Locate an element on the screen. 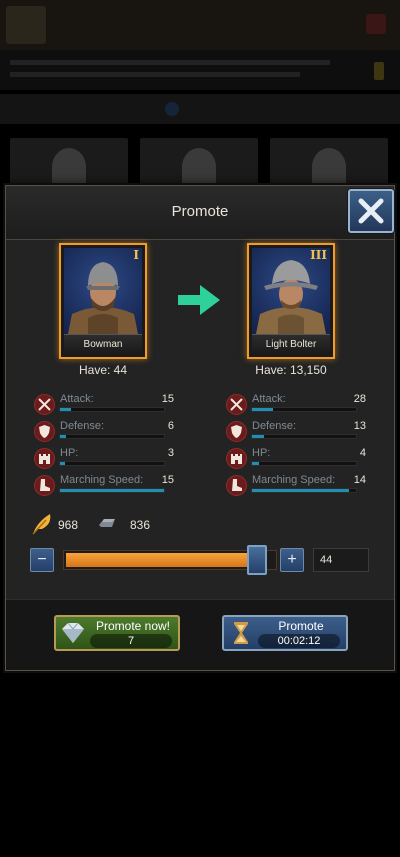 The height and width of the screenshot is (857, 400). close-button is located at coordinates (371, 211).